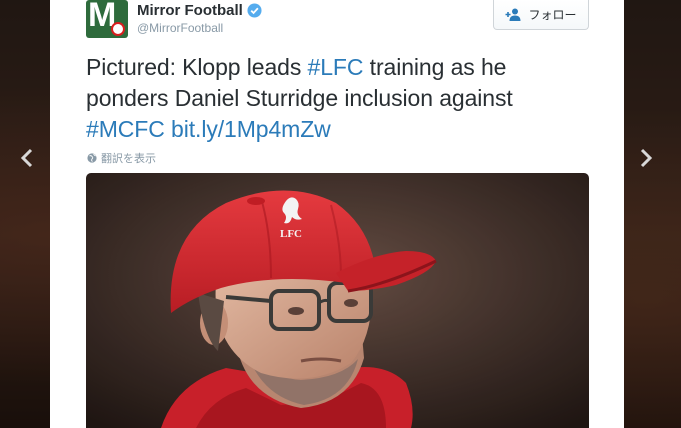 This screenshot has height=428, width=681. I want to click on translate-button: 翻訳を表示, so click(121, 158).